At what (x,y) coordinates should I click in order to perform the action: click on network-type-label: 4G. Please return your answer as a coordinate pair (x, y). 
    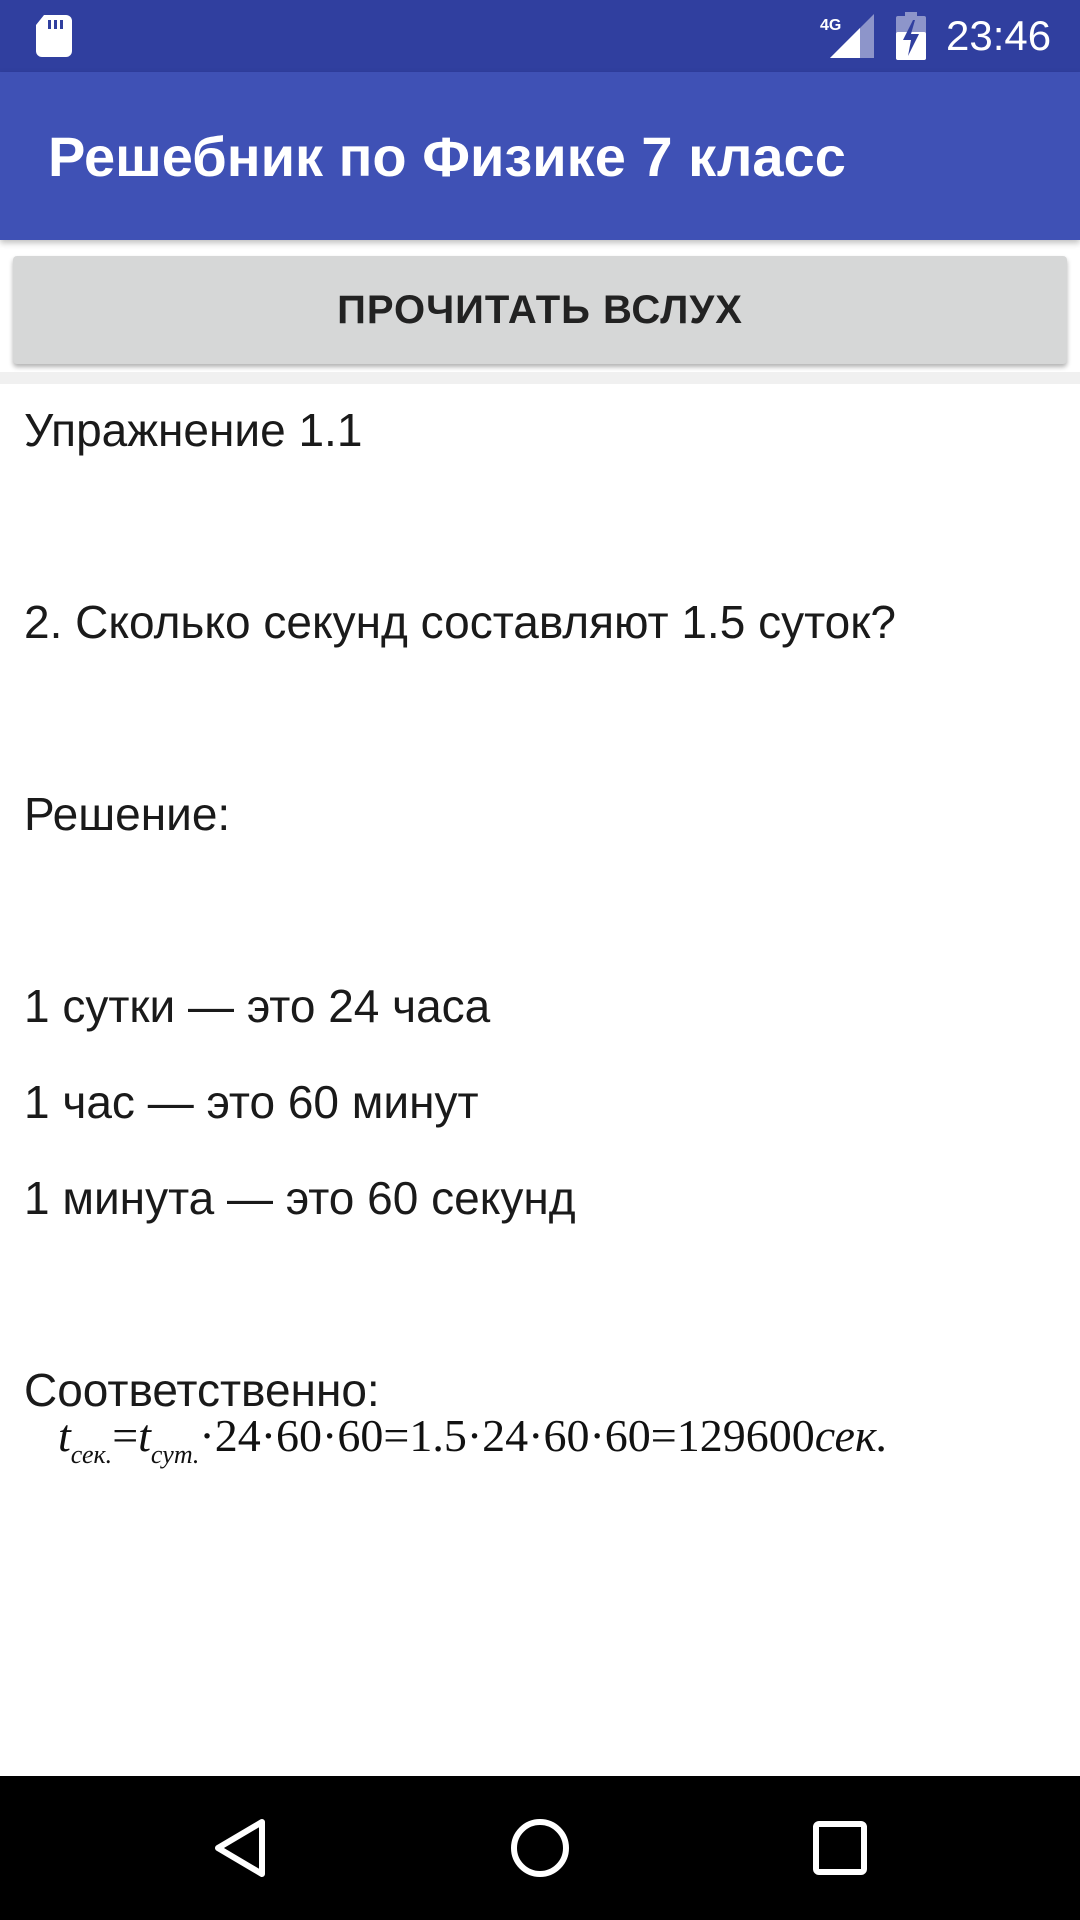
    Looking at the image, I should click on (830, 25).